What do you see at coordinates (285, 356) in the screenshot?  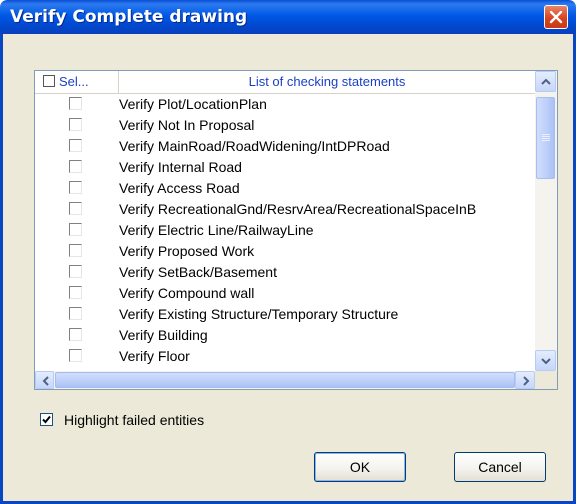 I see `list-item: Verify Floor` at bounding box center [285, 356].